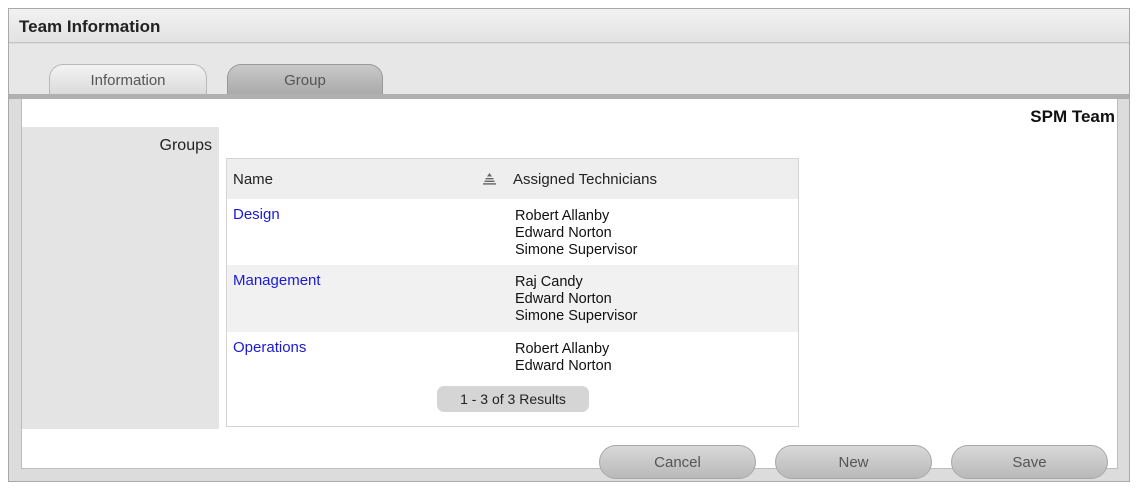 The width and height of the screenshot is (1136, 489). Describe the element at coordinates (277, 280) in the screenshot. I see `group-link-management: Management` at that location.